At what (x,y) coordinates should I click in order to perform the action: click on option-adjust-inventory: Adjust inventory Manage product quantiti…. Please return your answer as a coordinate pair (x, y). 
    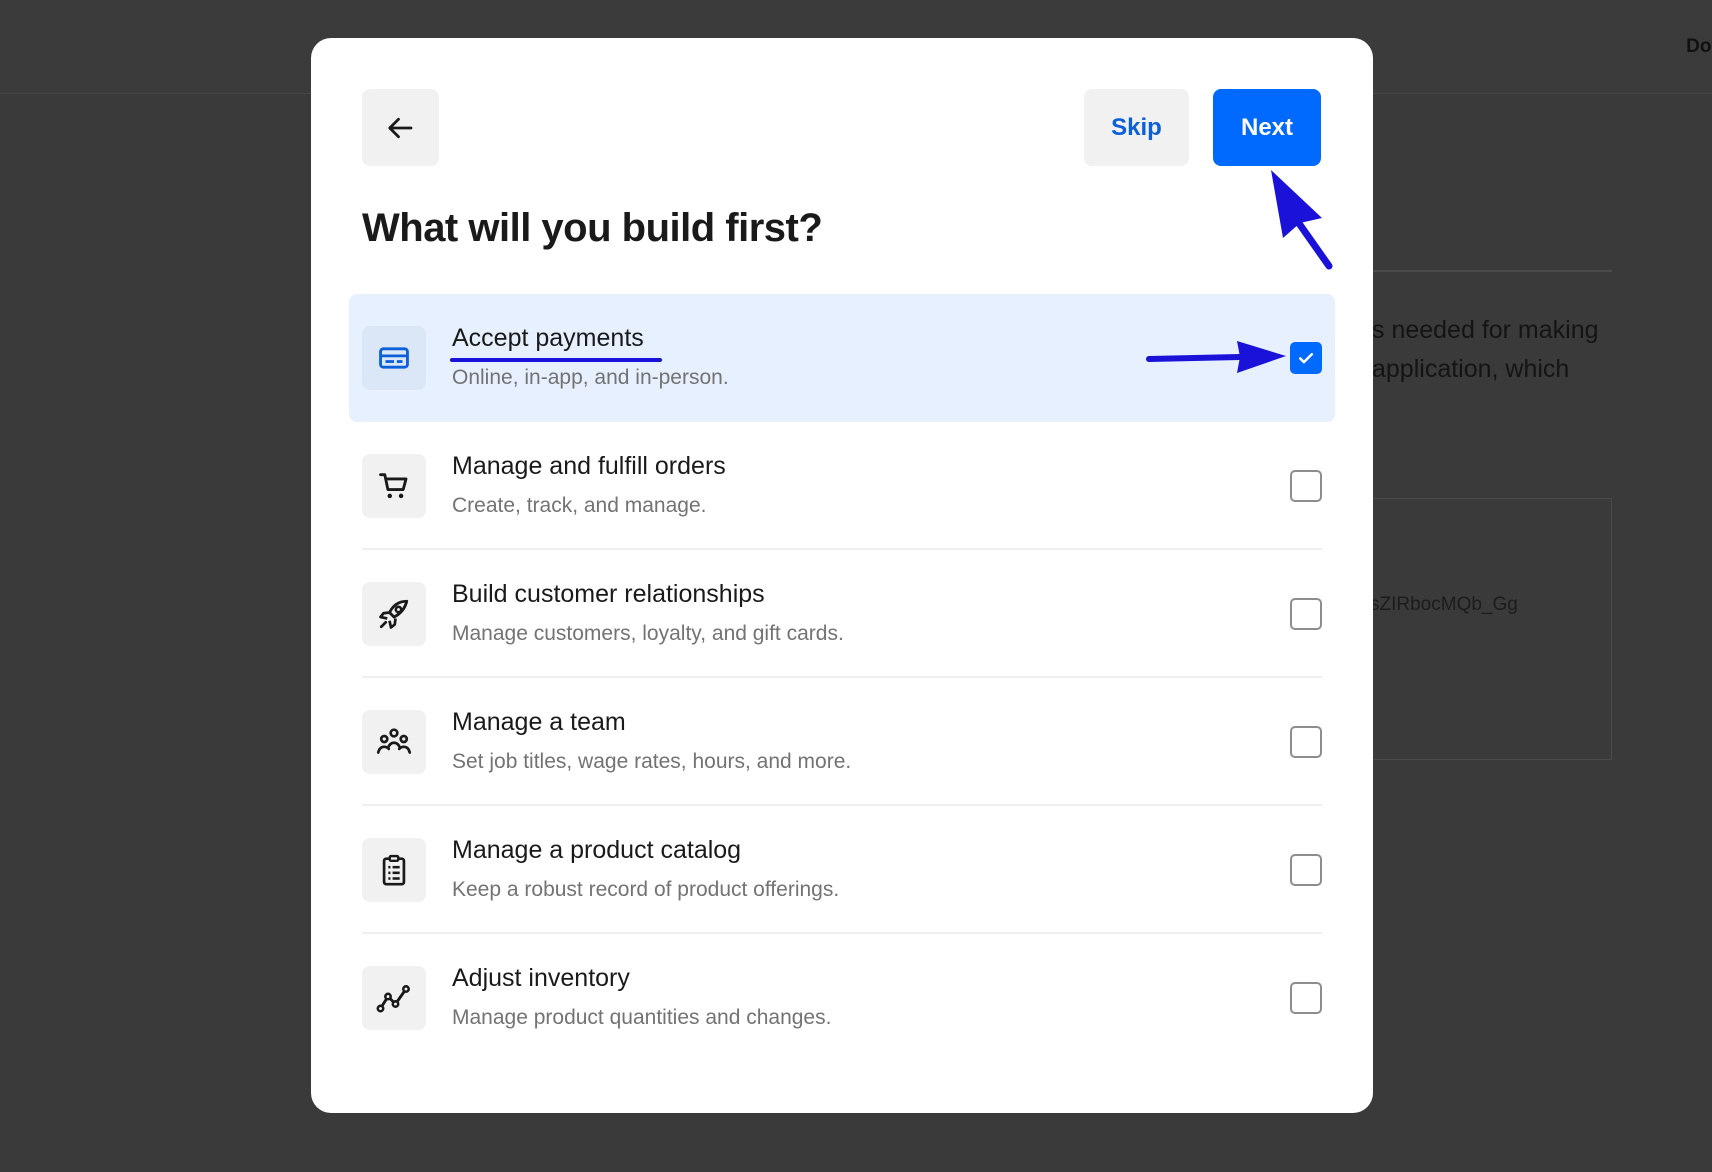
    Looking at the image, I should click on (842, 998).